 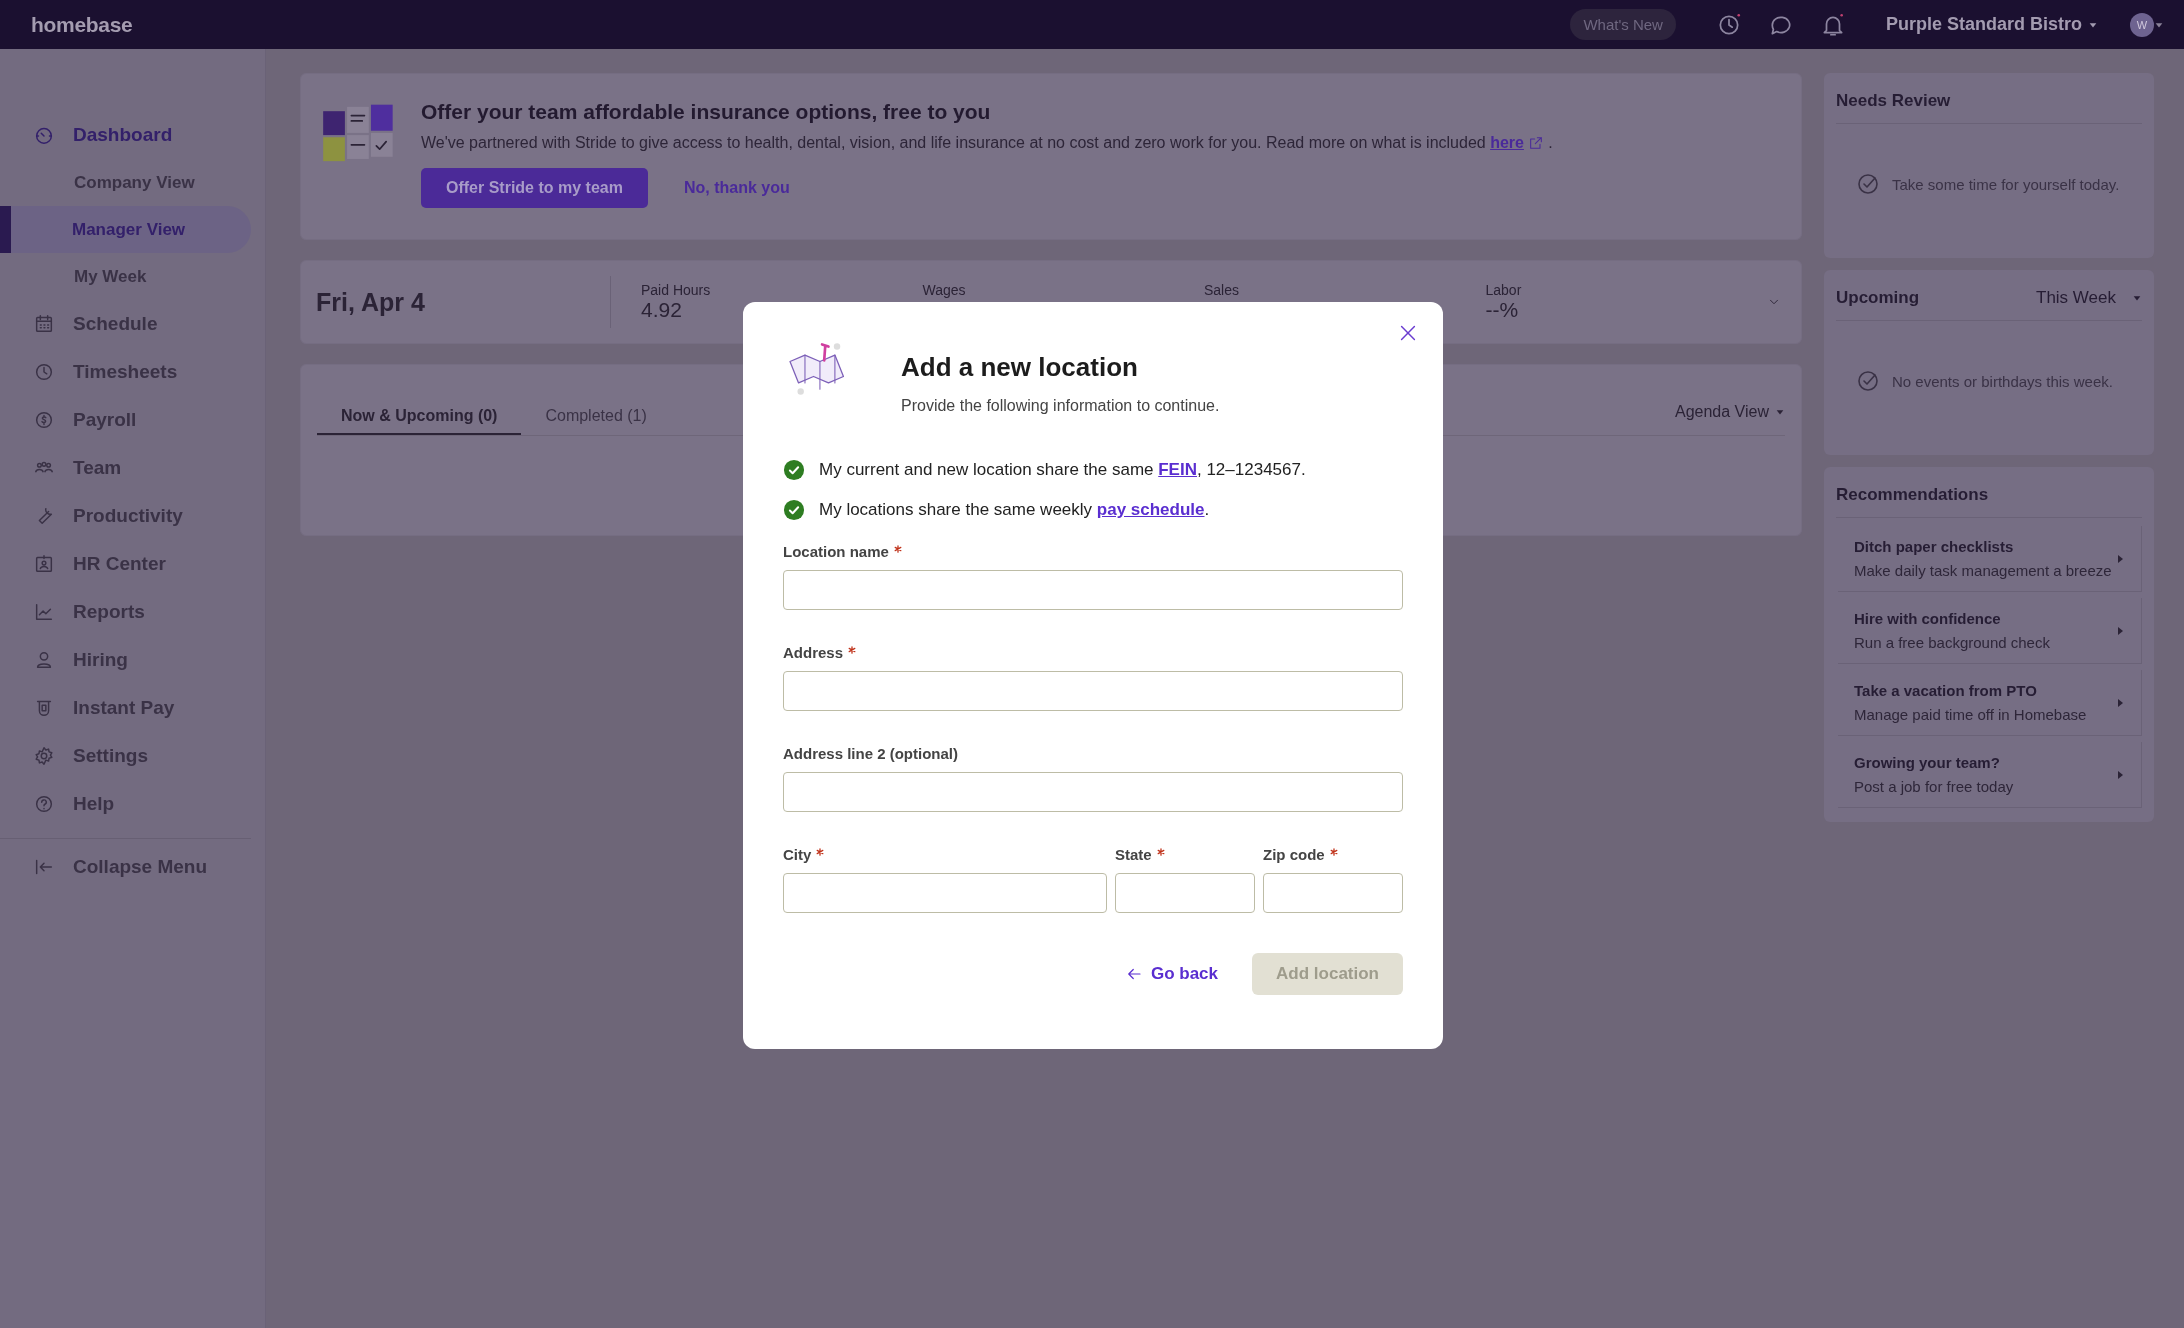 What do you see at coordinates (44, 372) in the screenshot?
I see `clock-icon` at bounding box center [44, 372].